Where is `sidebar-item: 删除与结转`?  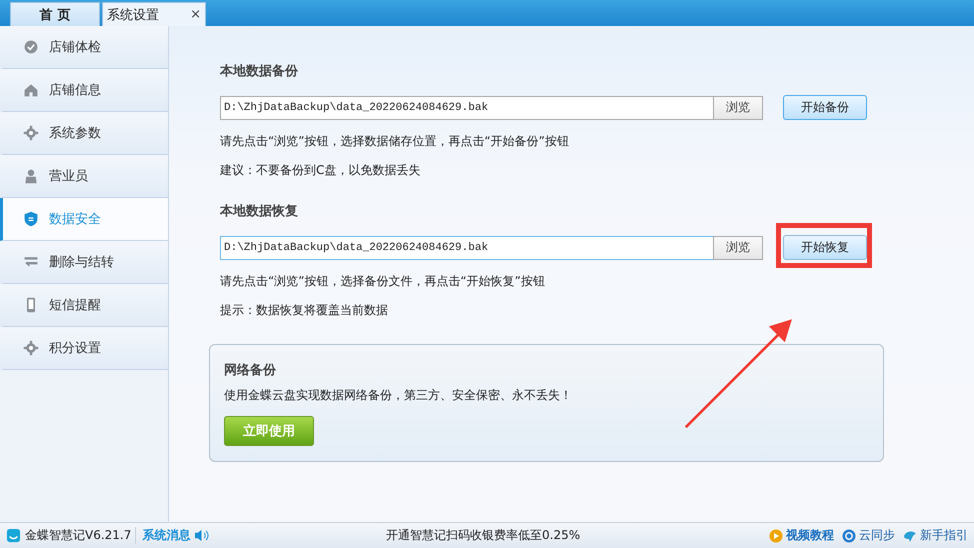 sidebar-item: 删除与结转 is located at coordinates (84, 262).